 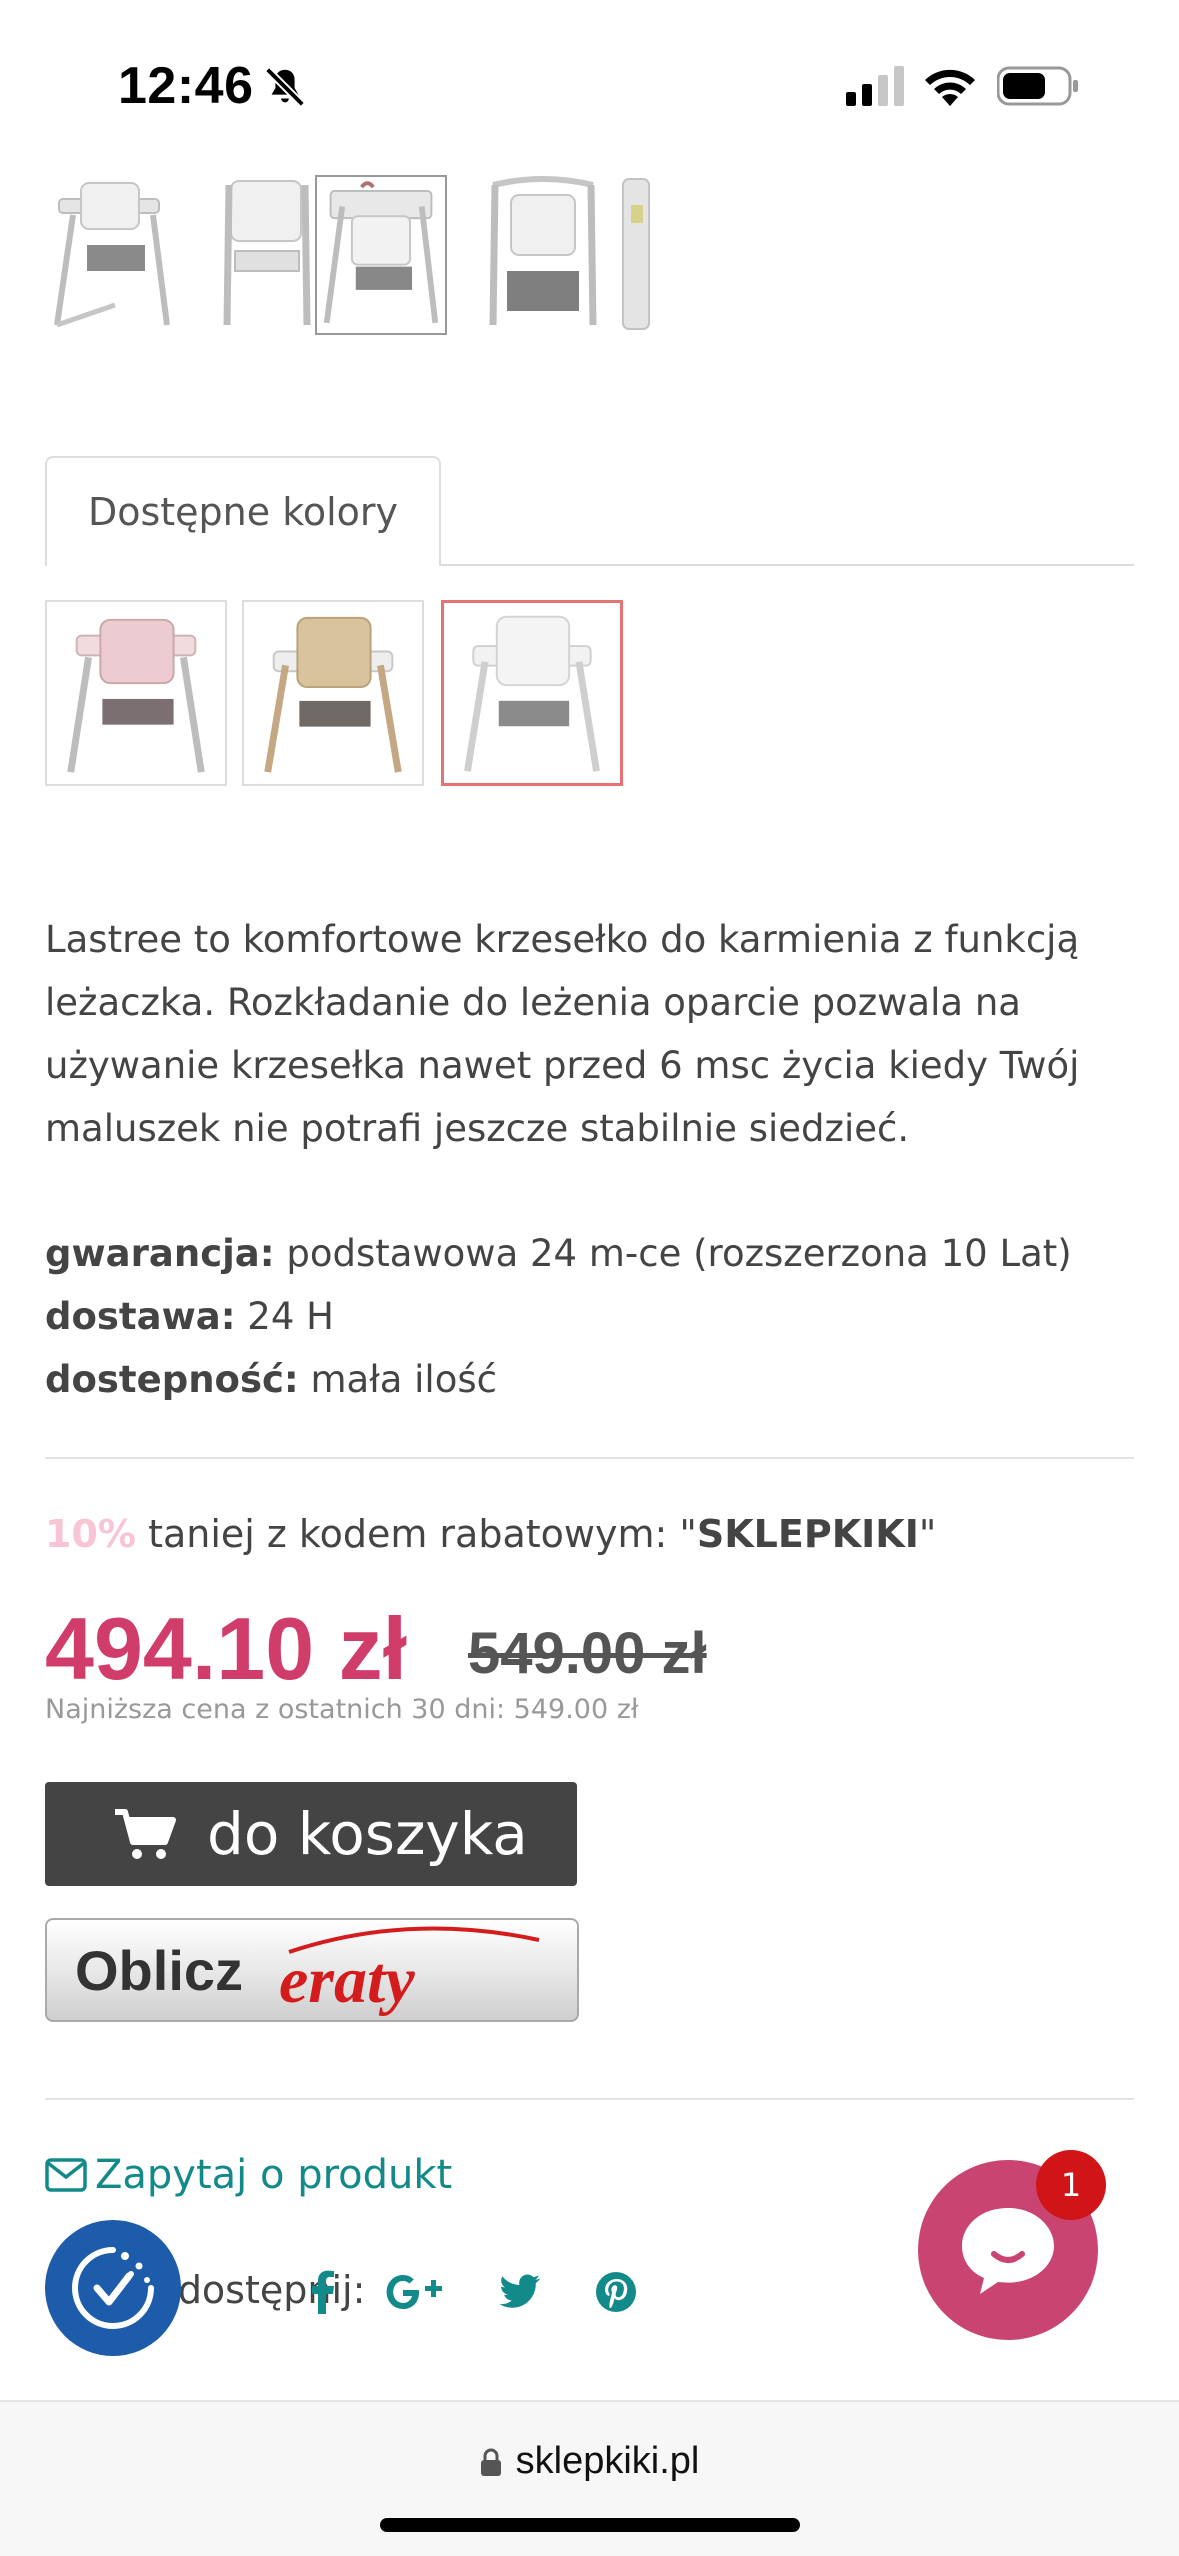 What do you see at coordinates (90, 1534) in the screenshot?
I see `promo-percent: 10%` at bounding box center [90, 1534].